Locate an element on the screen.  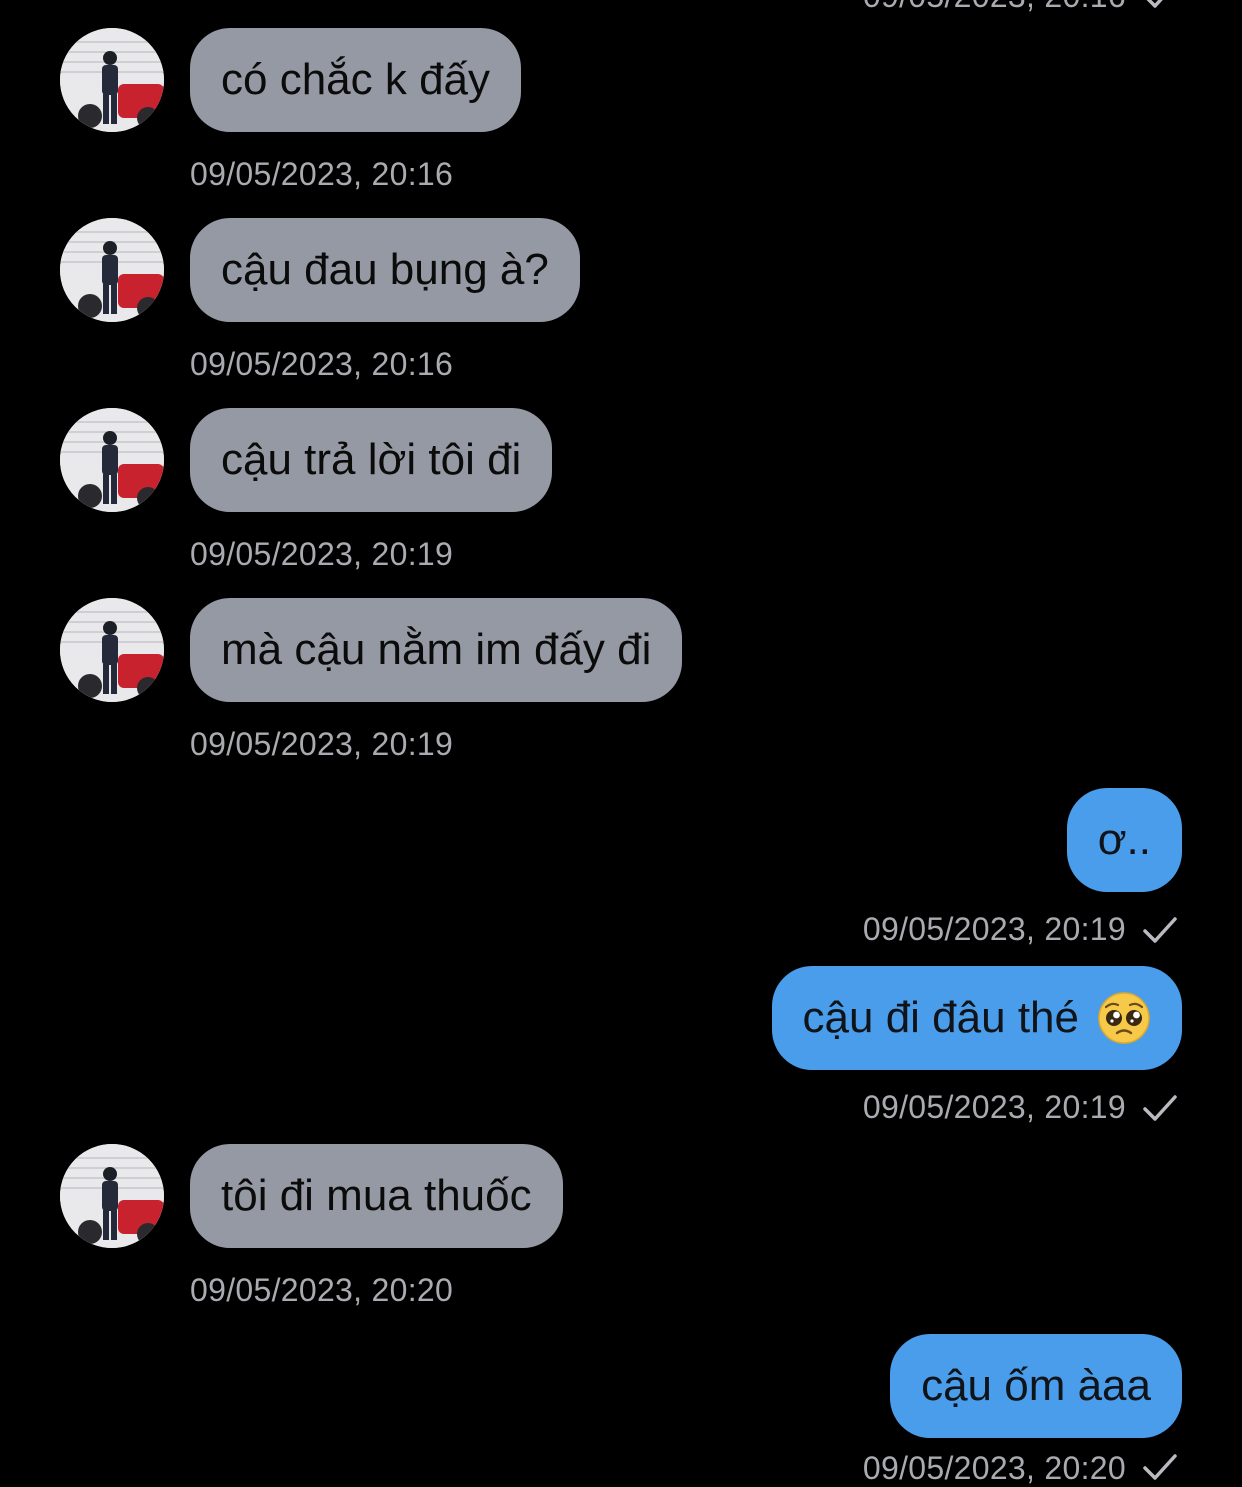
message-bubble-incoming: mà cậu nằm im đấy đi is located at coordinates (436, 650).